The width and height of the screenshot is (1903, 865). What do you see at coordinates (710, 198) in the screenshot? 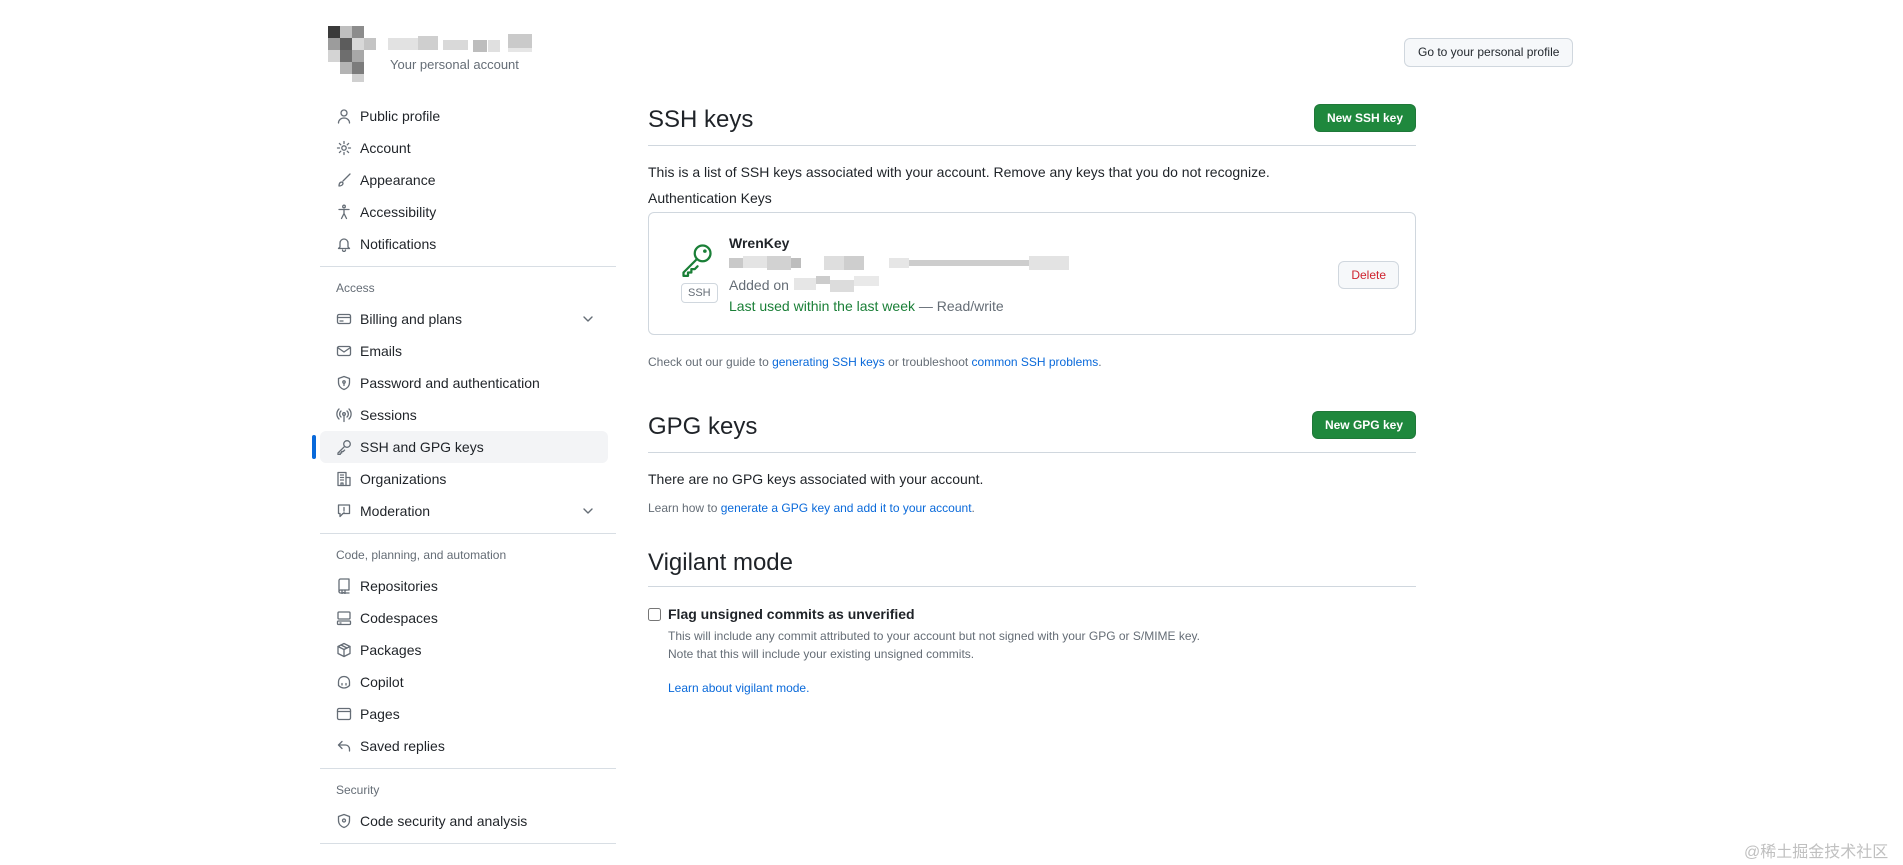
I see `authentication-keys-heading: Authentication Keys` at bounding box center [710, 198].